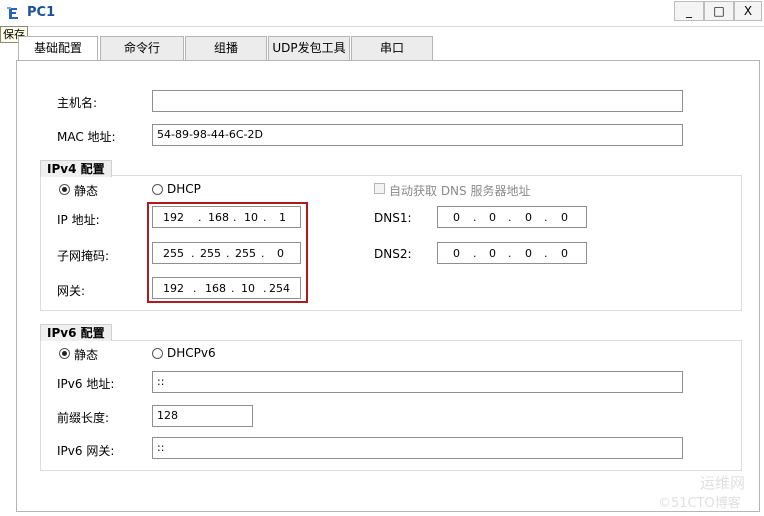  Describe the element at coordinates (723, 483) in the screenshot. I see `watermark-line1: 运维网` at that location.